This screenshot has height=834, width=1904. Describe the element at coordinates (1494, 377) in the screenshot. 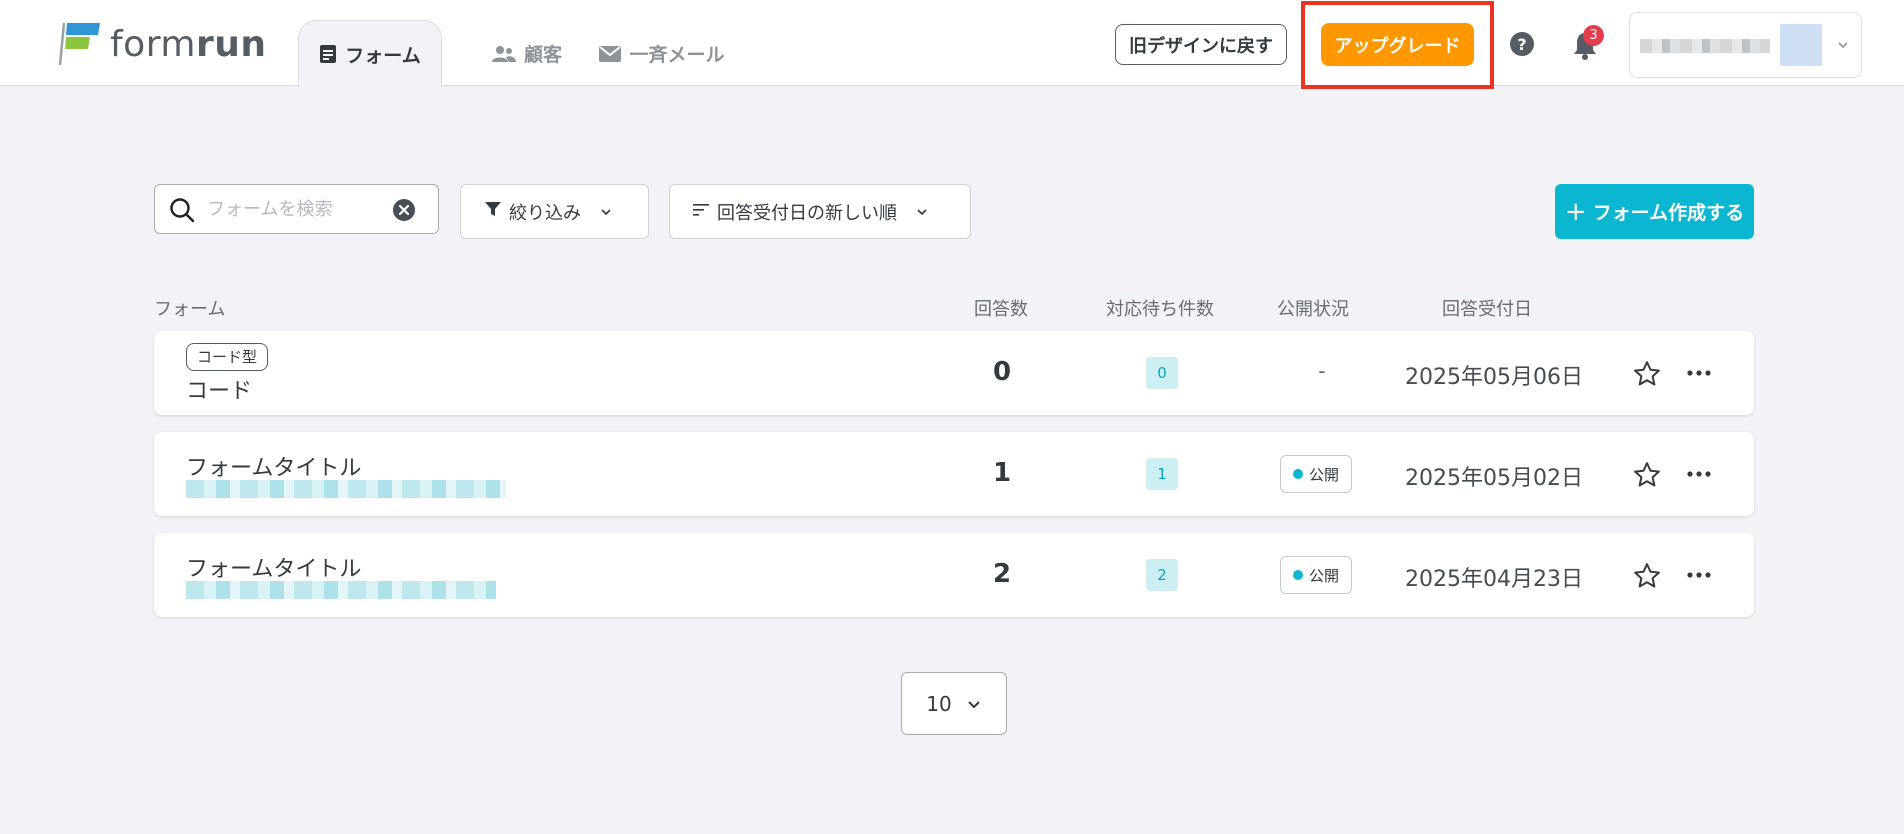

I see `received-date: 2025年05月06日` at that location.